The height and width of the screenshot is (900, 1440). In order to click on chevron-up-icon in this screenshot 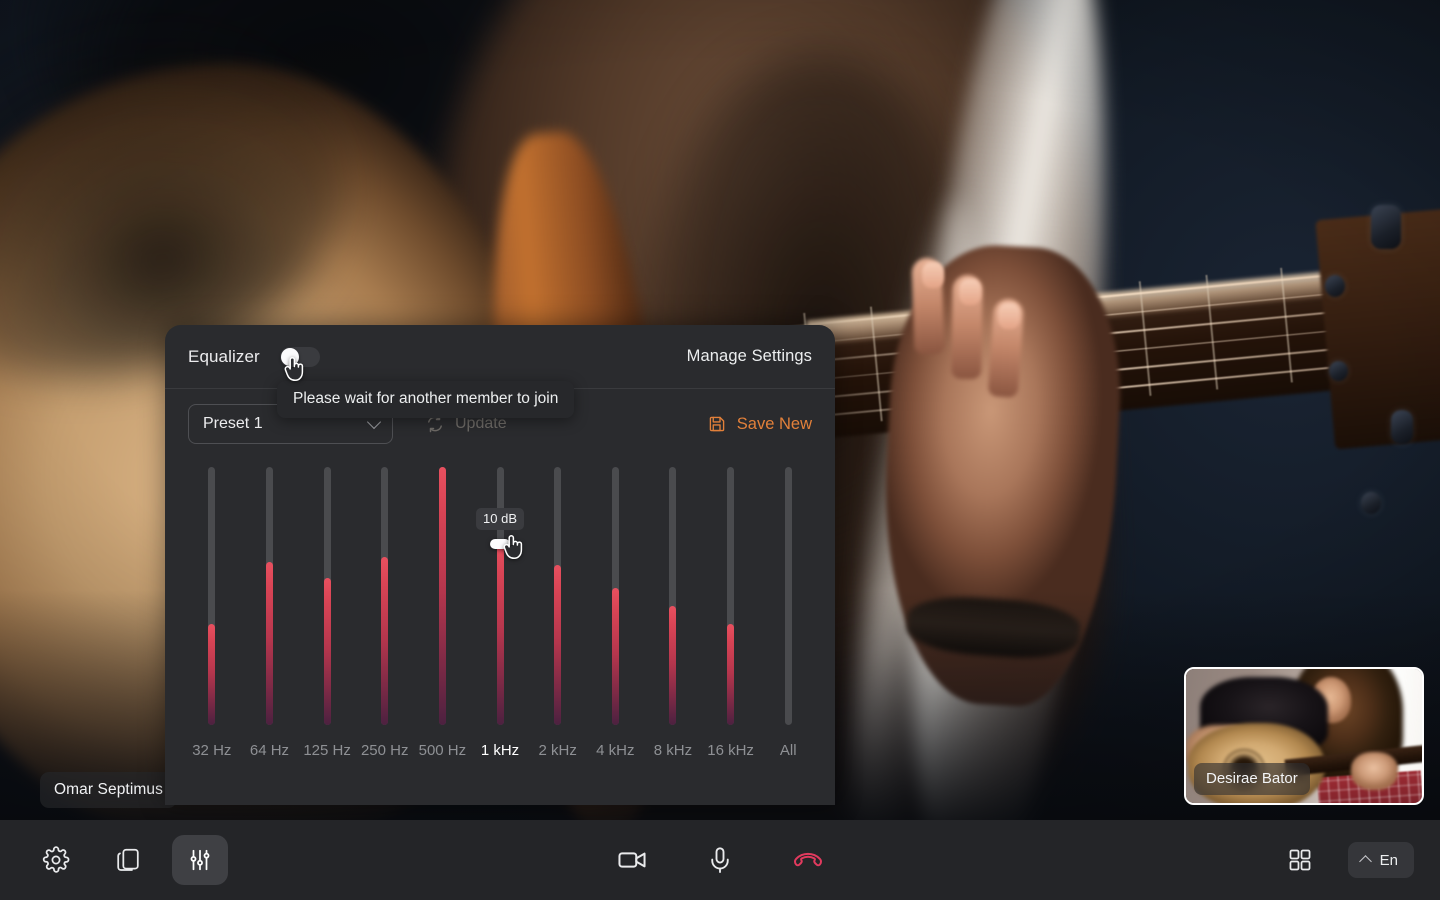, I will do `click(1365, 861)`.